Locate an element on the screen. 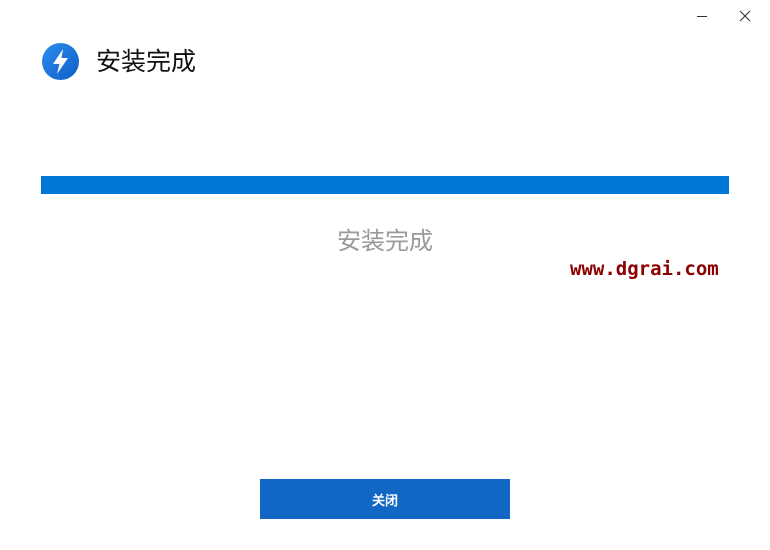 This screenshot has width=770, height=550. close-icon is located at coordinates (745, 16).